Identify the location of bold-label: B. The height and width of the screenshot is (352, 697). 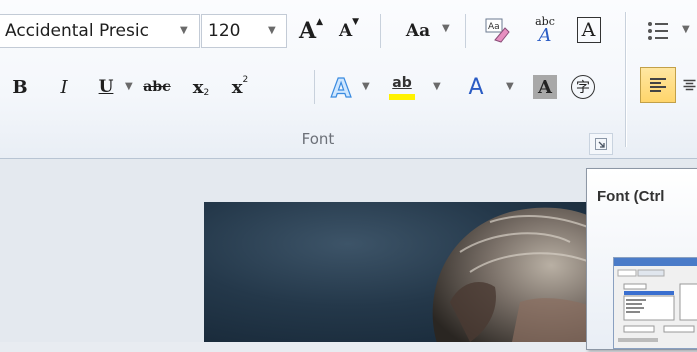
(20, 87).